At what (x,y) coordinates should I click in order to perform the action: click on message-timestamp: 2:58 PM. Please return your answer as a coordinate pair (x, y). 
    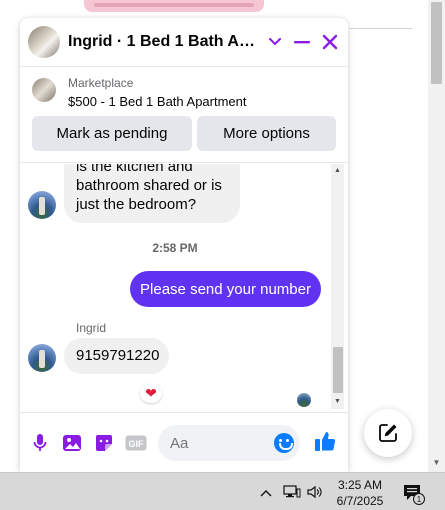
    Looking at the image, I should click on (175, 248).